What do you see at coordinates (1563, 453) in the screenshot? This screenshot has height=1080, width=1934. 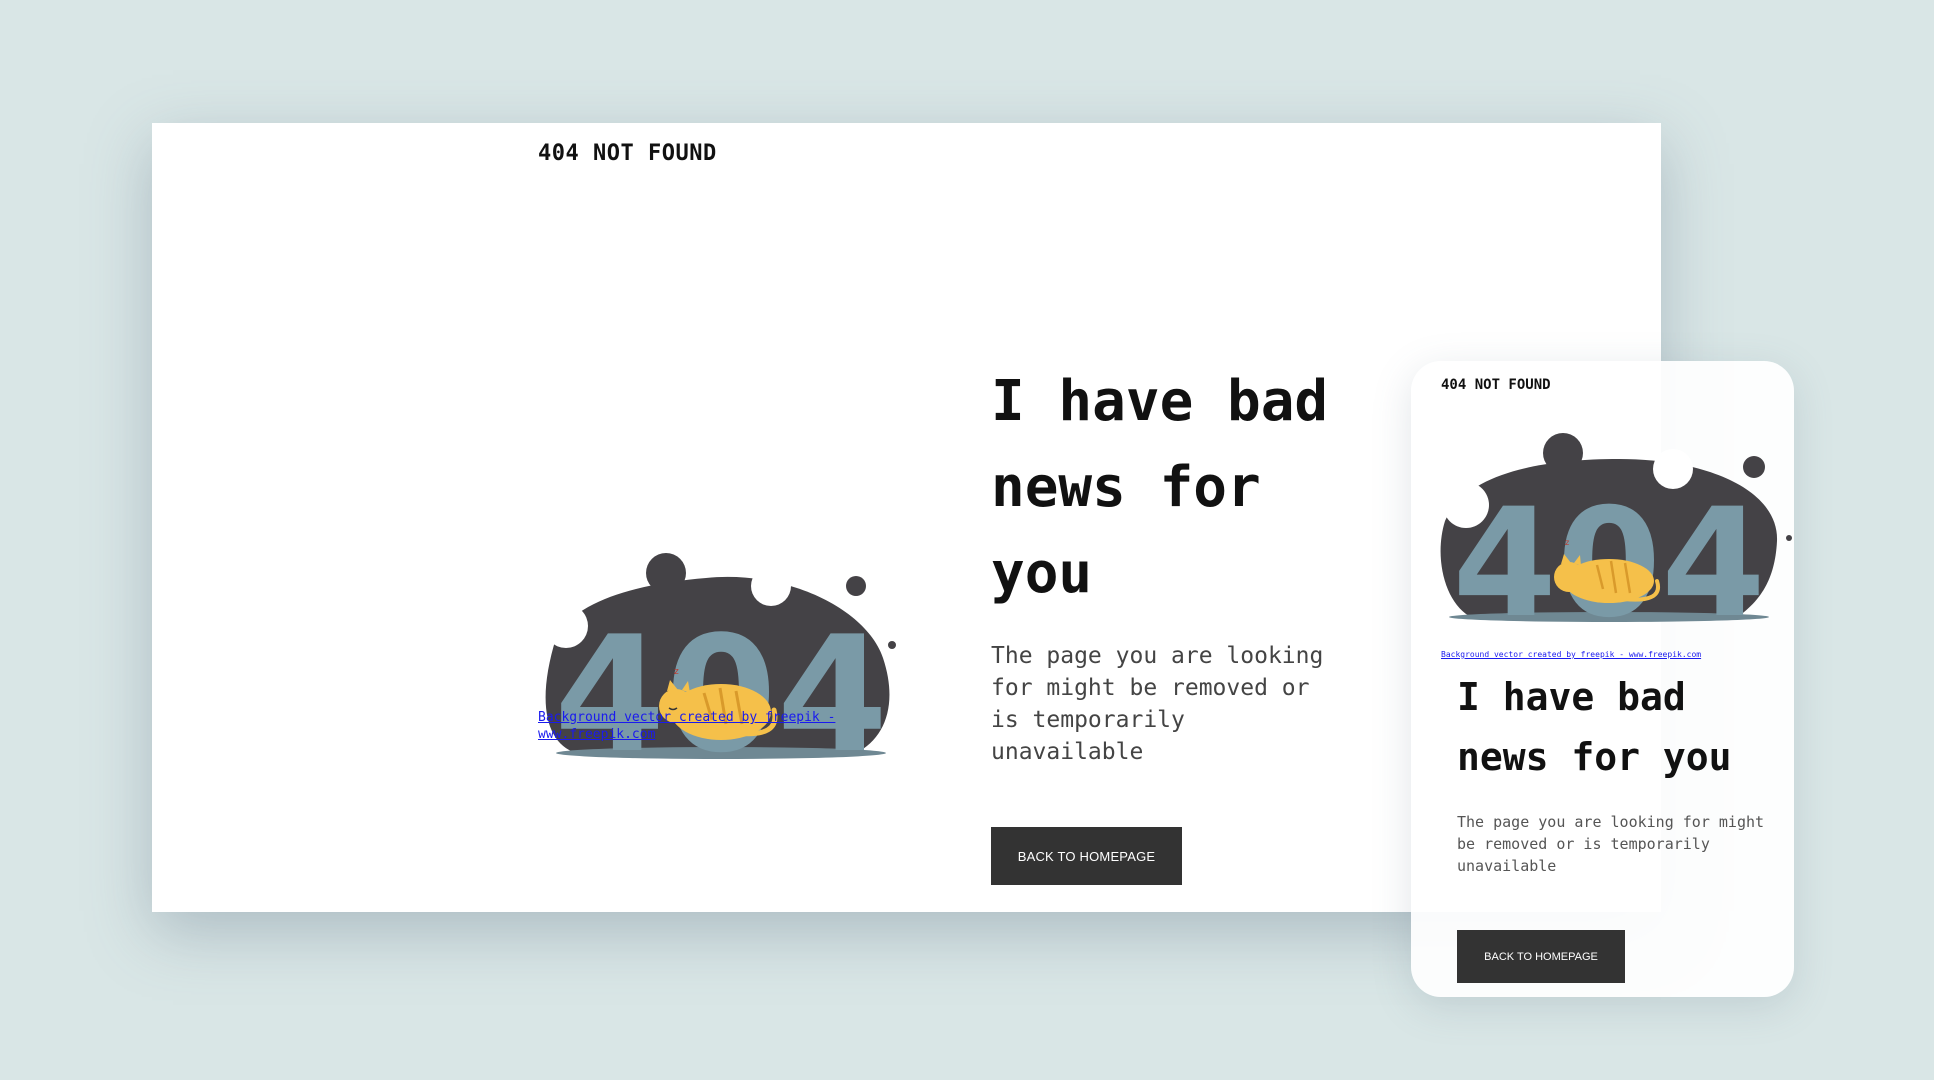 I see `mobile-bubble-dark-large` at bounding box center [1563, 453].